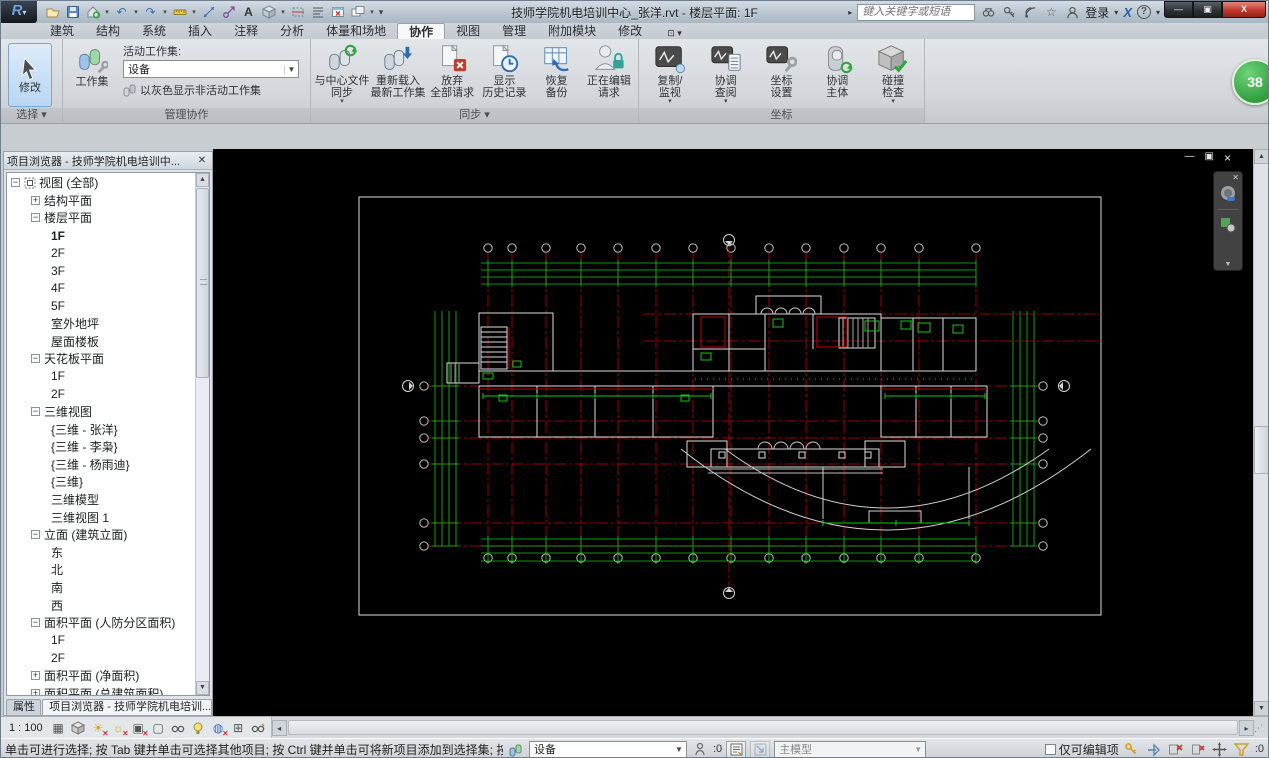  I want to click on navbar-close-icon: ✕, so click(1237, 177).